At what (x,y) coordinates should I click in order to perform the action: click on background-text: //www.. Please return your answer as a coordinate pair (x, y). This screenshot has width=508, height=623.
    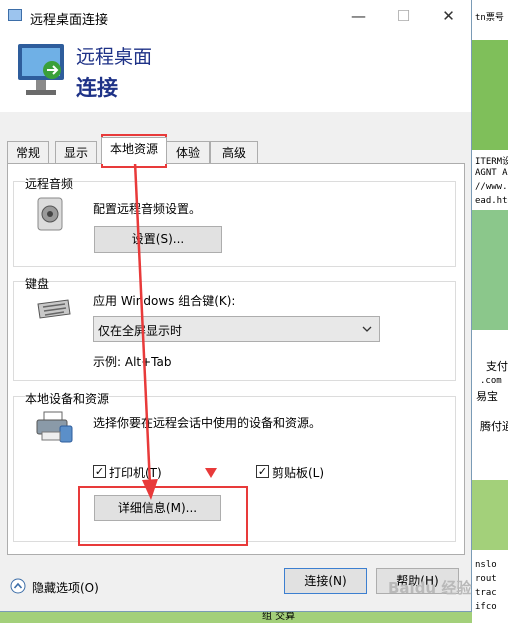
    Looking at the image, I should click on (491, 187).